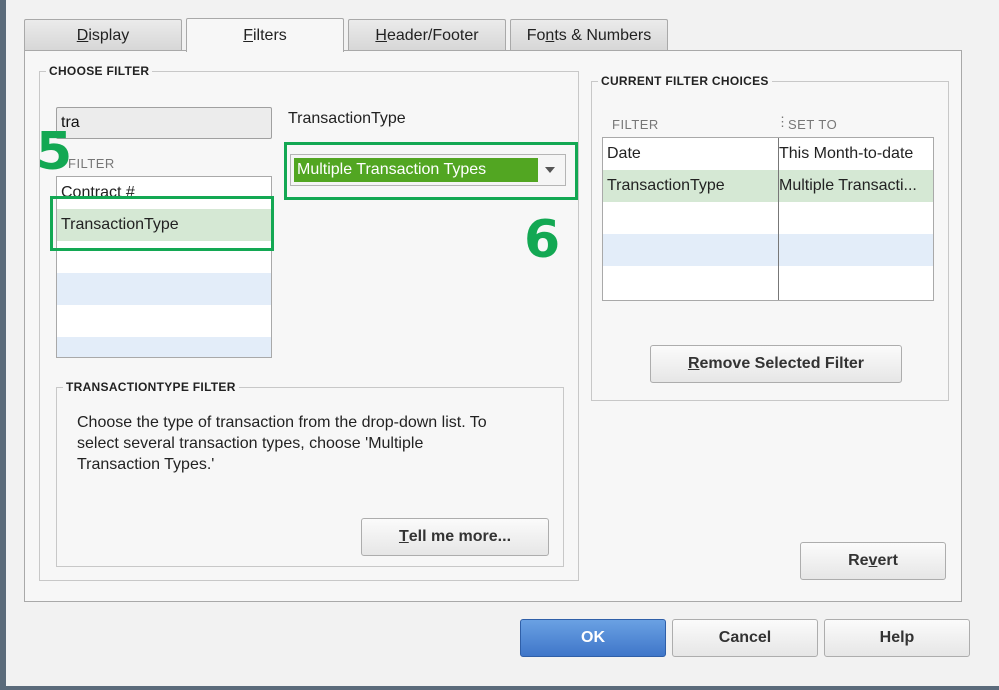  What do you see at coordinates (542, 240) in the screenshot?
I see `annotation-step6-number: 6` at bounding box center [542, 240].